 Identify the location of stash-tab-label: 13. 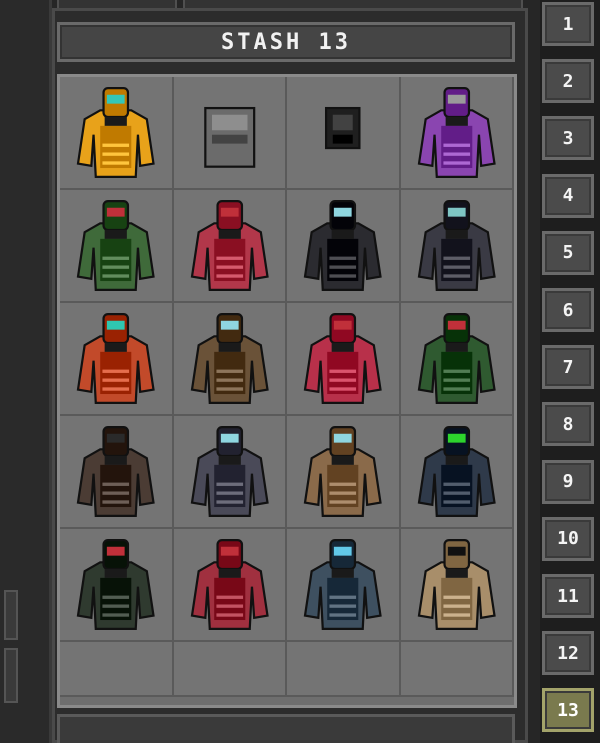
(568, 710).